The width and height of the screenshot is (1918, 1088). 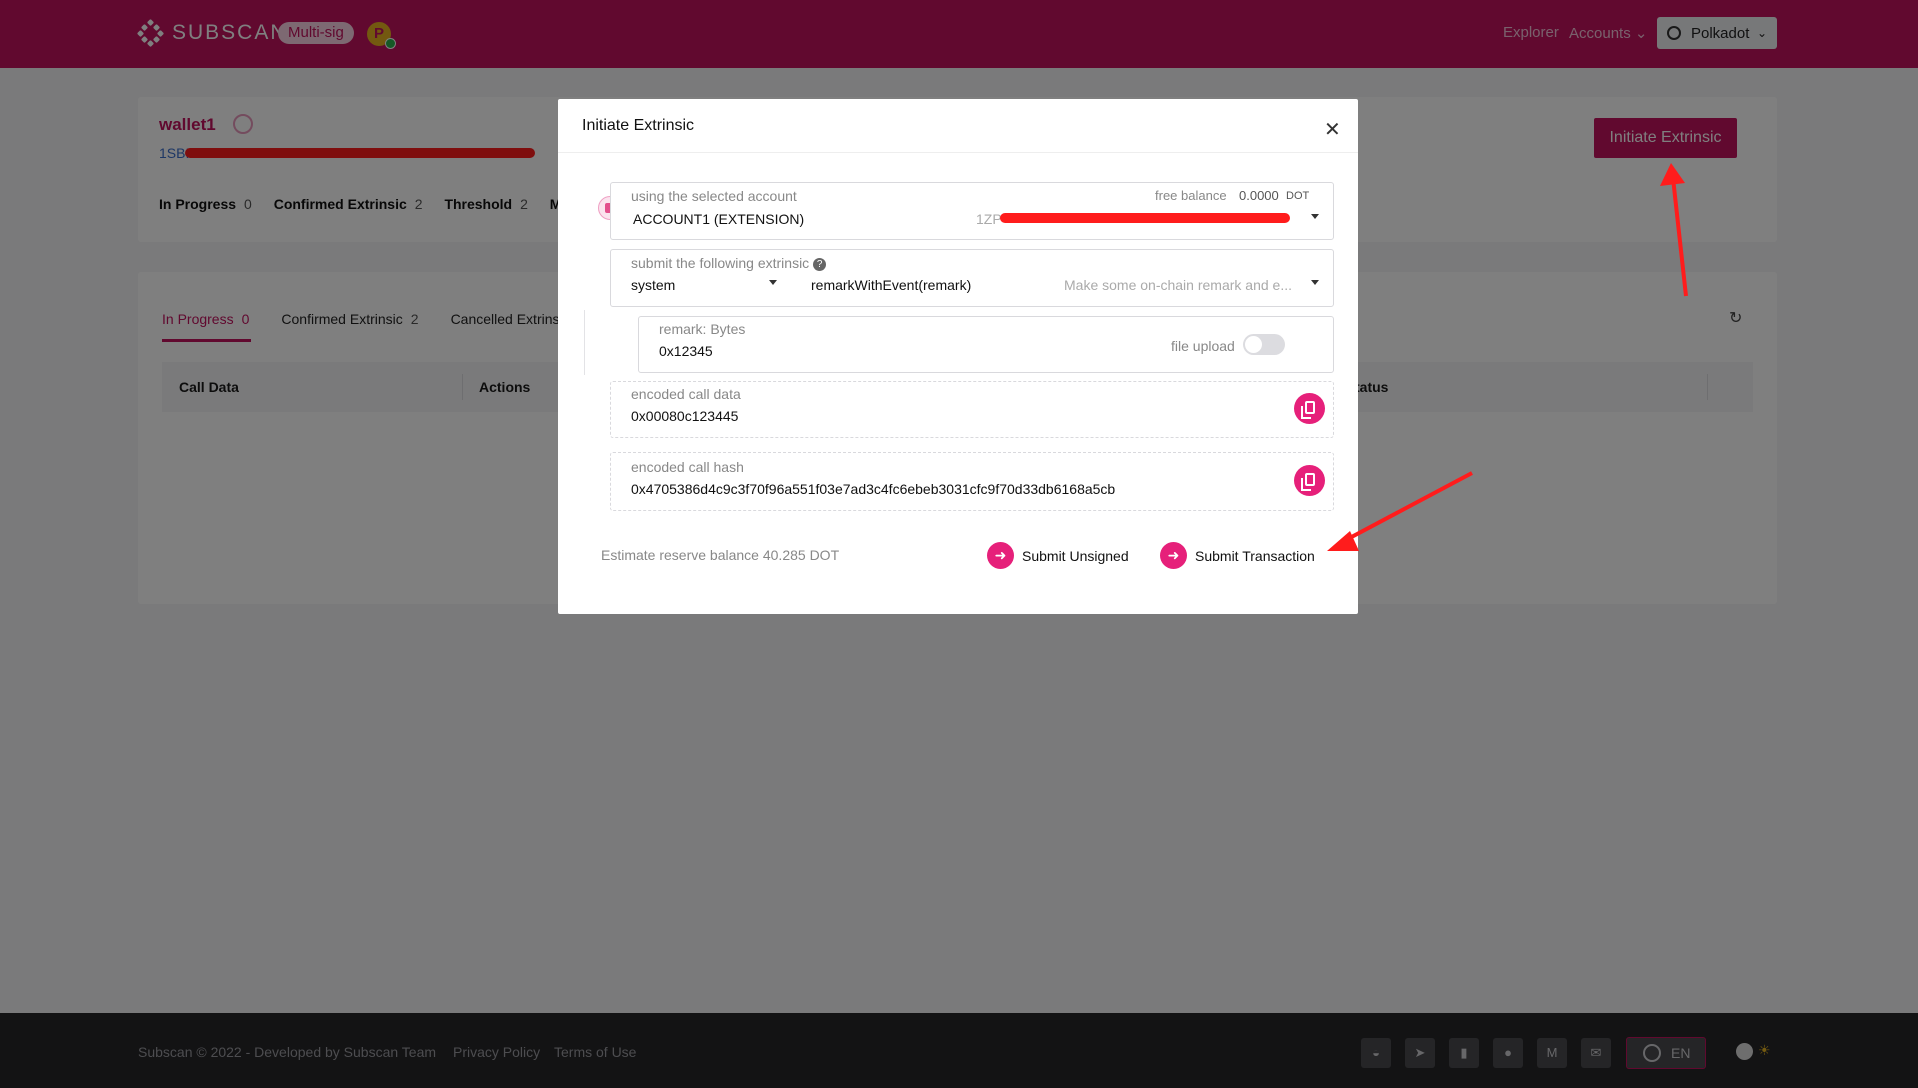 I want to click on submit-transaction-button: ➜ Submit Transaction, so click(x=1237, y=555).